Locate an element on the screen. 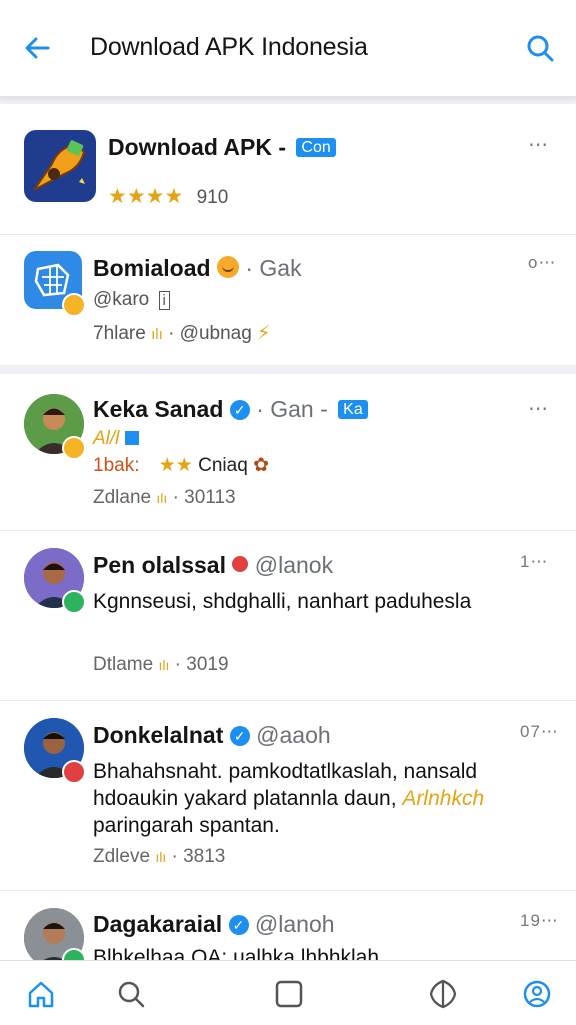  post-author: Donkelalnat ✓ @aaoh is located at coordinates (212, 735).